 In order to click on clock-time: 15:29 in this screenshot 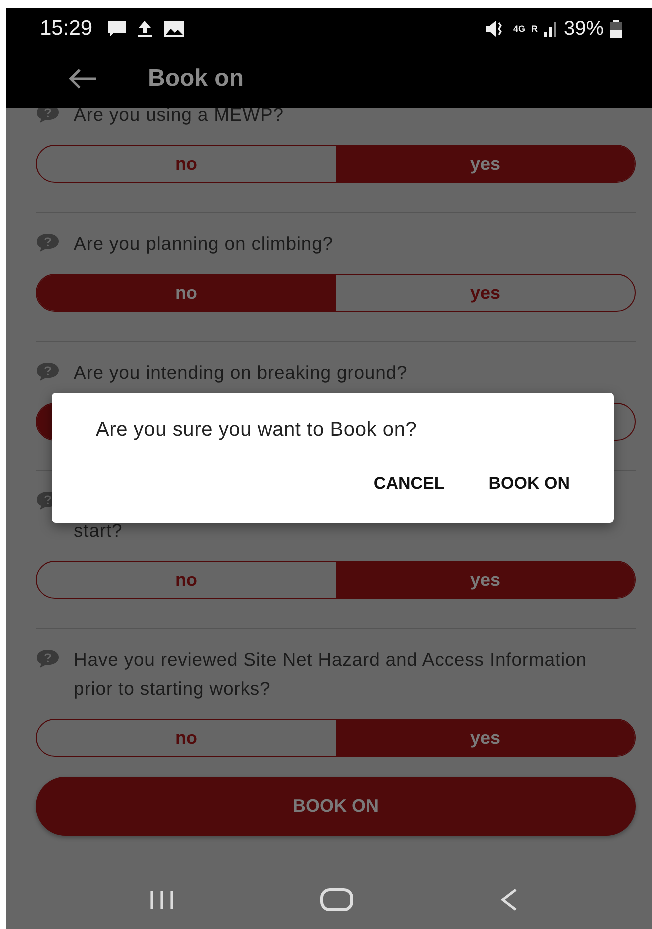, I will do `click(66, 29)`.